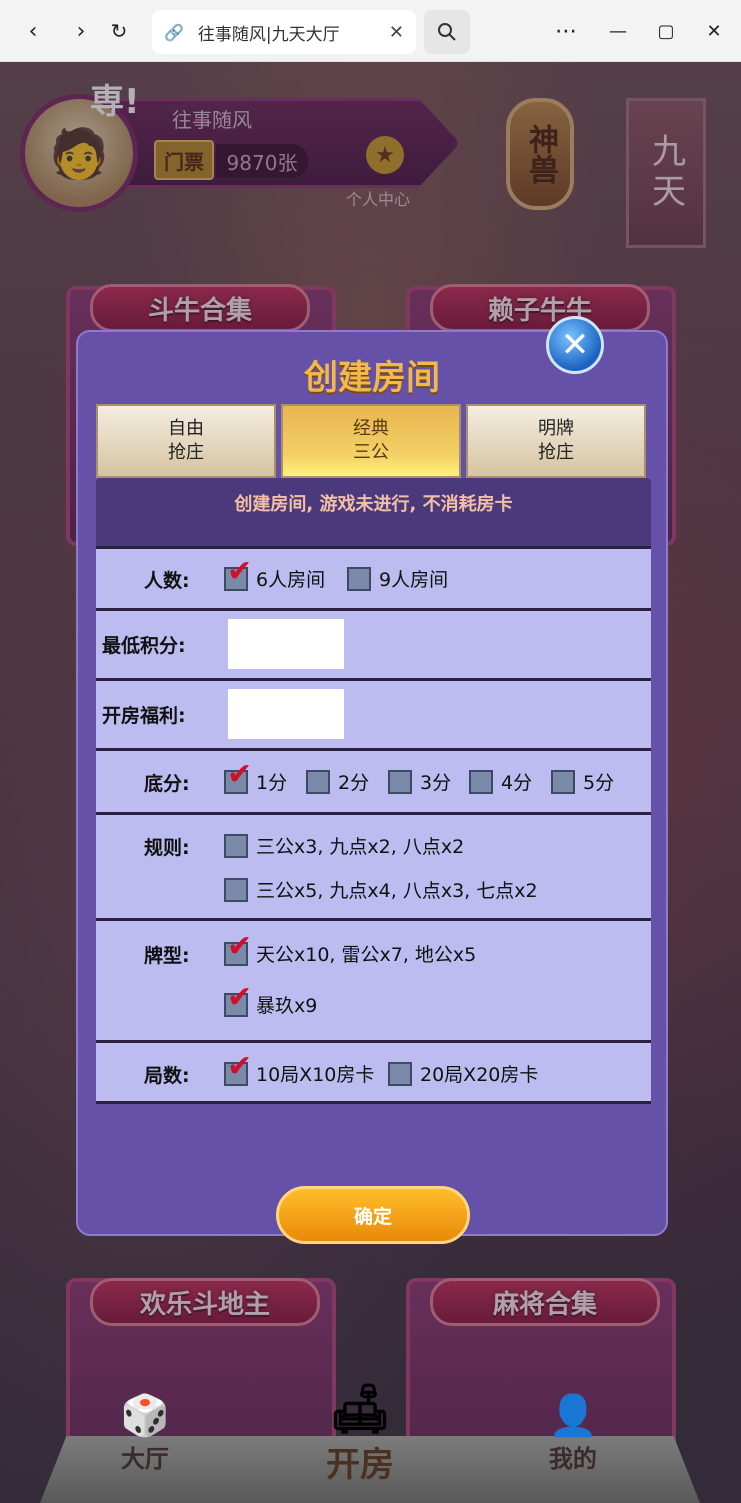 Image resolution: width=741 pixels, height=1503 pixels. I want to click on rounds-row: 局数: ✔ 10局X10房卡 20局X20房卡, so click(373, 1072).